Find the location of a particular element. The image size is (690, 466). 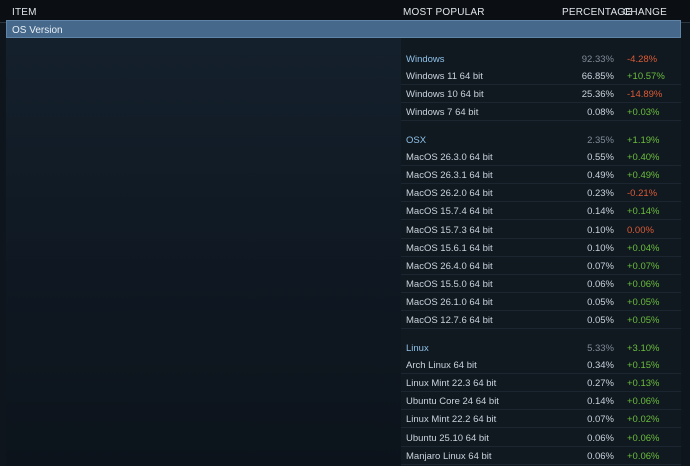

column-header-percentage: PERCENTAGE is located at coordinates (597, 12).